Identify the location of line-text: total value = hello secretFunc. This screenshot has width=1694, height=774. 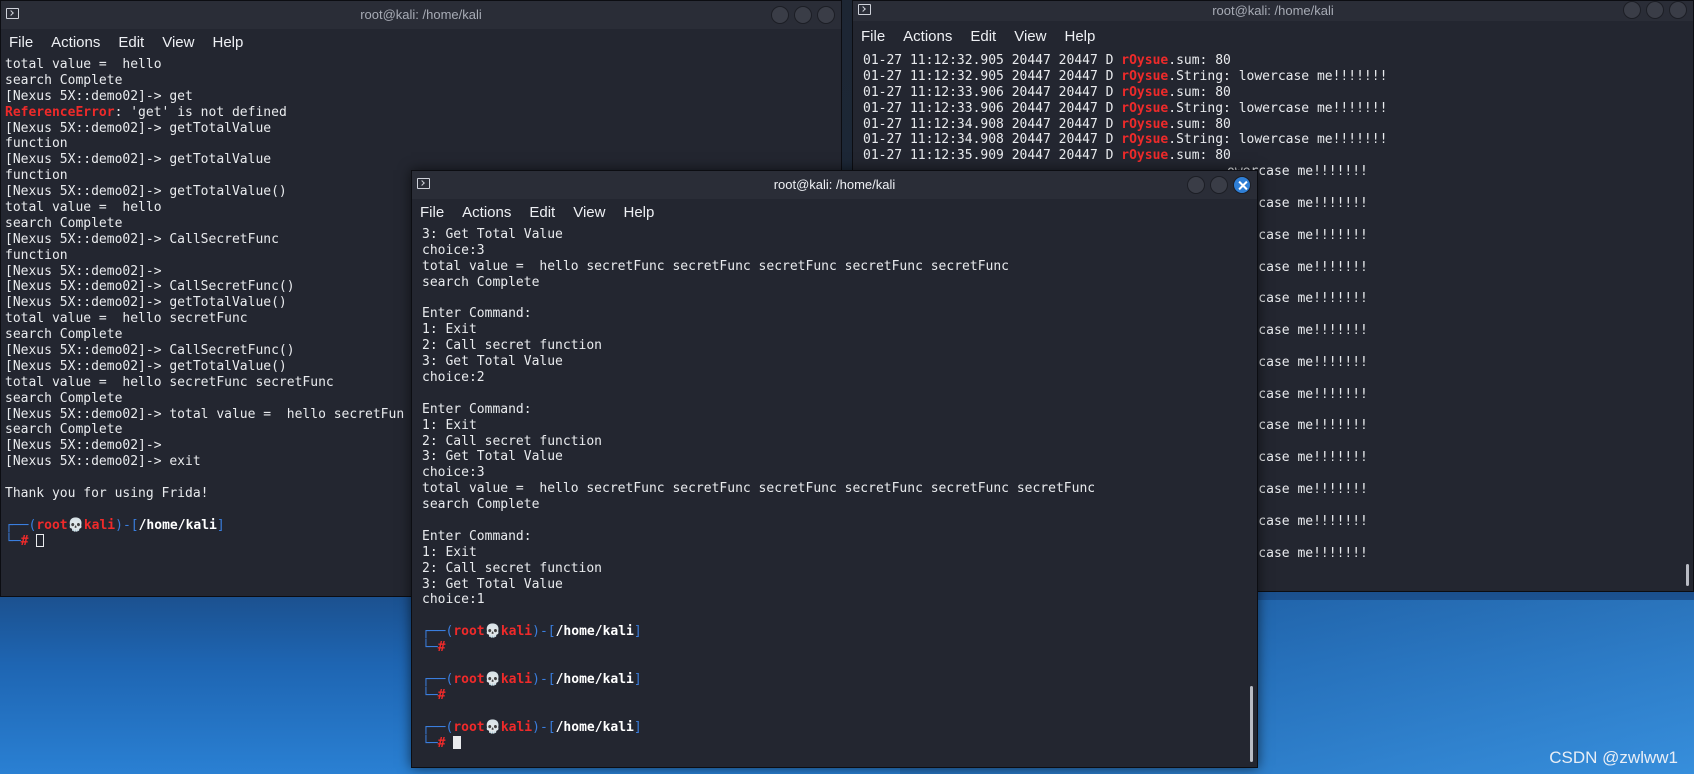
(126, 319).